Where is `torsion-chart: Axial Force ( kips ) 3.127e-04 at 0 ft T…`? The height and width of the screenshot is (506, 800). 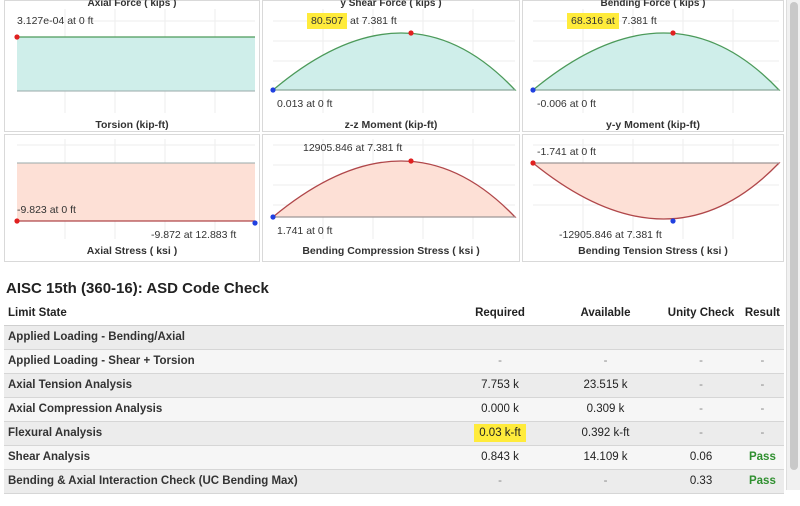
torsion-chart: Axial Force ( kips ) 3.127e-04 at 0 ft T… is located at coordinates (132, 66).